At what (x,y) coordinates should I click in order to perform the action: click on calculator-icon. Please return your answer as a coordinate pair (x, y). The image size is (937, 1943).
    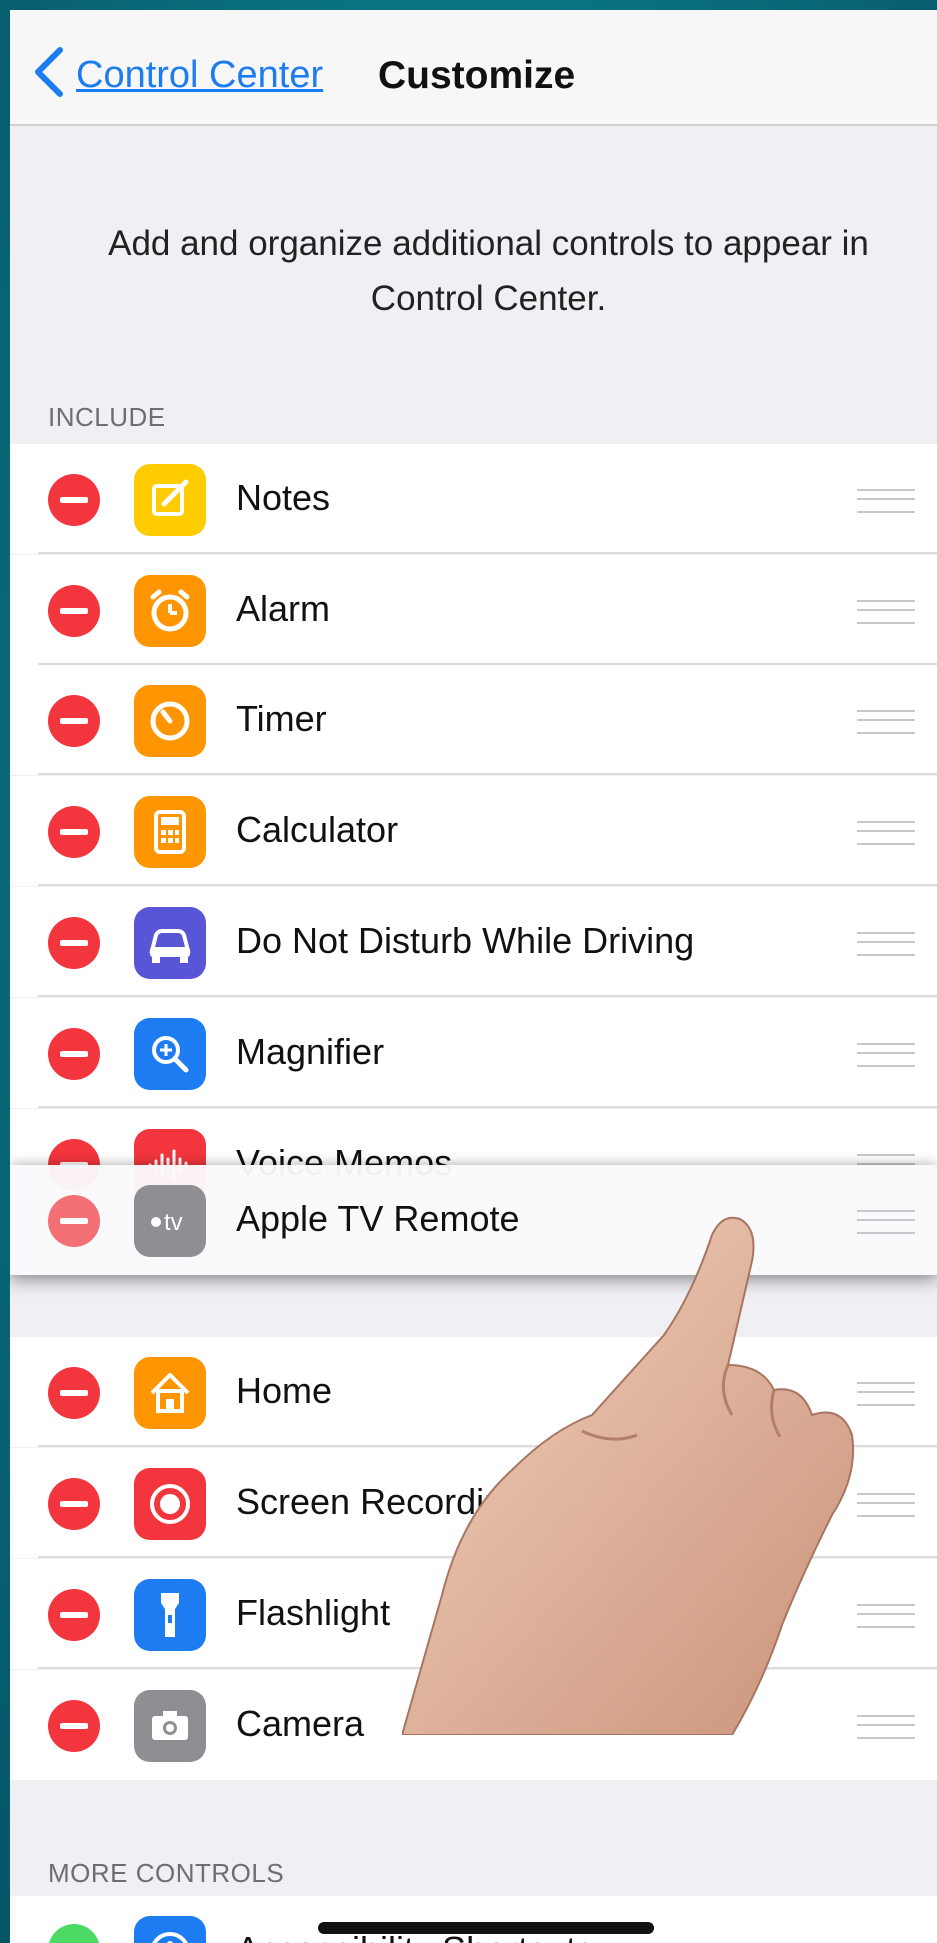
    Looking at the image, I should click on (170, 832).